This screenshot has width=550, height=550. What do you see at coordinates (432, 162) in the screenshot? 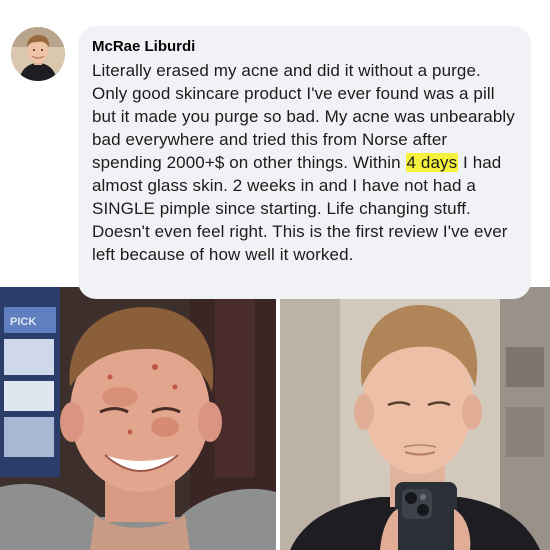
I see `highlighted-text: 4 days` at bounding box center [432, 162].